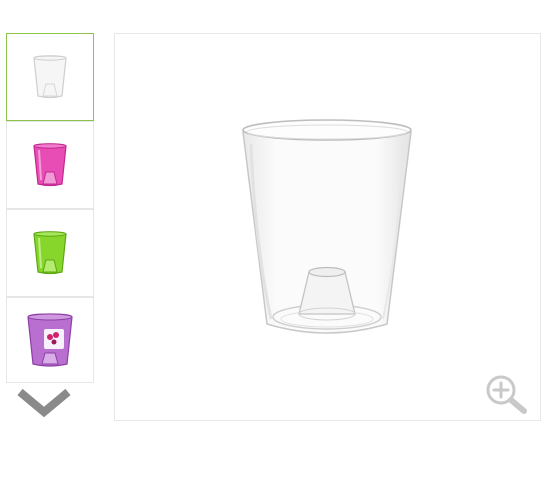  Describe the element at coordinates (507, 395) in the screenshot. I see `zoom-in-icon` at that location.